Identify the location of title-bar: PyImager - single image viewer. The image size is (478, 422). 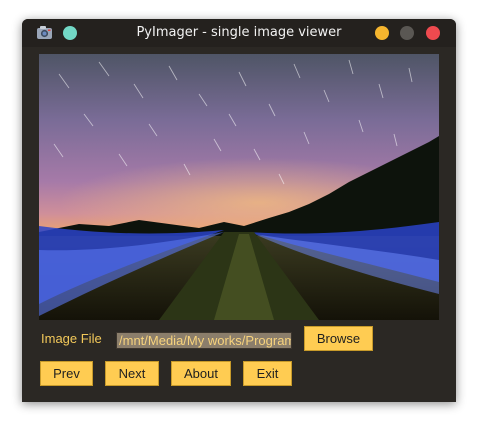
(239, 33).